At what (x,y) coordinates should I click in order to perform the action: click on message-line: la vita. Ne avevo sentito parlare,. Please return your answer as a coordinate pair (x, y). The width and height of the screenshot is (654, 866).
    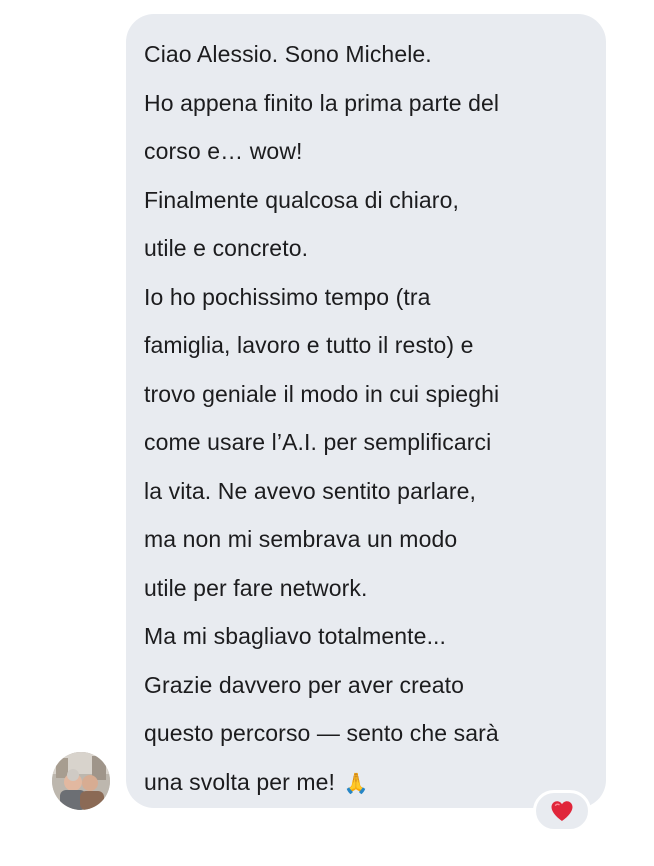
    Looking at the image, I should click on (310, 490).